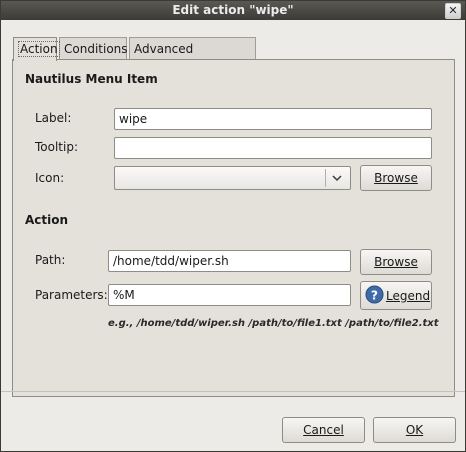 The height and width of the screenshot is (452, 466). I want to click on tab-action-label: Action, so click(39, 49).